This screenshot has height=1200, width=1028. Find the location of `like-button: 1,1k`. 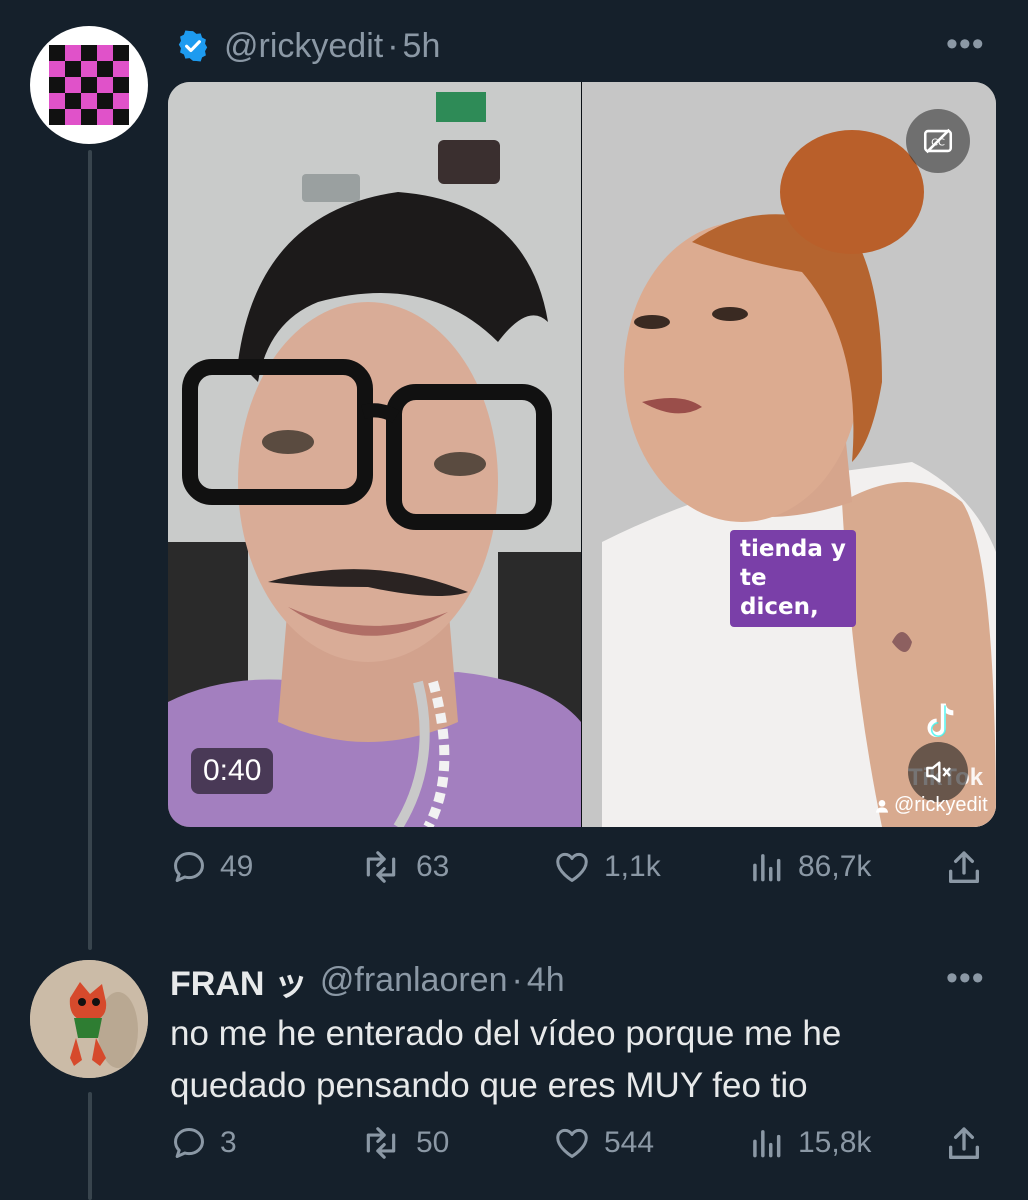

like-button: 1,1k is located at coordinates (606, 867).